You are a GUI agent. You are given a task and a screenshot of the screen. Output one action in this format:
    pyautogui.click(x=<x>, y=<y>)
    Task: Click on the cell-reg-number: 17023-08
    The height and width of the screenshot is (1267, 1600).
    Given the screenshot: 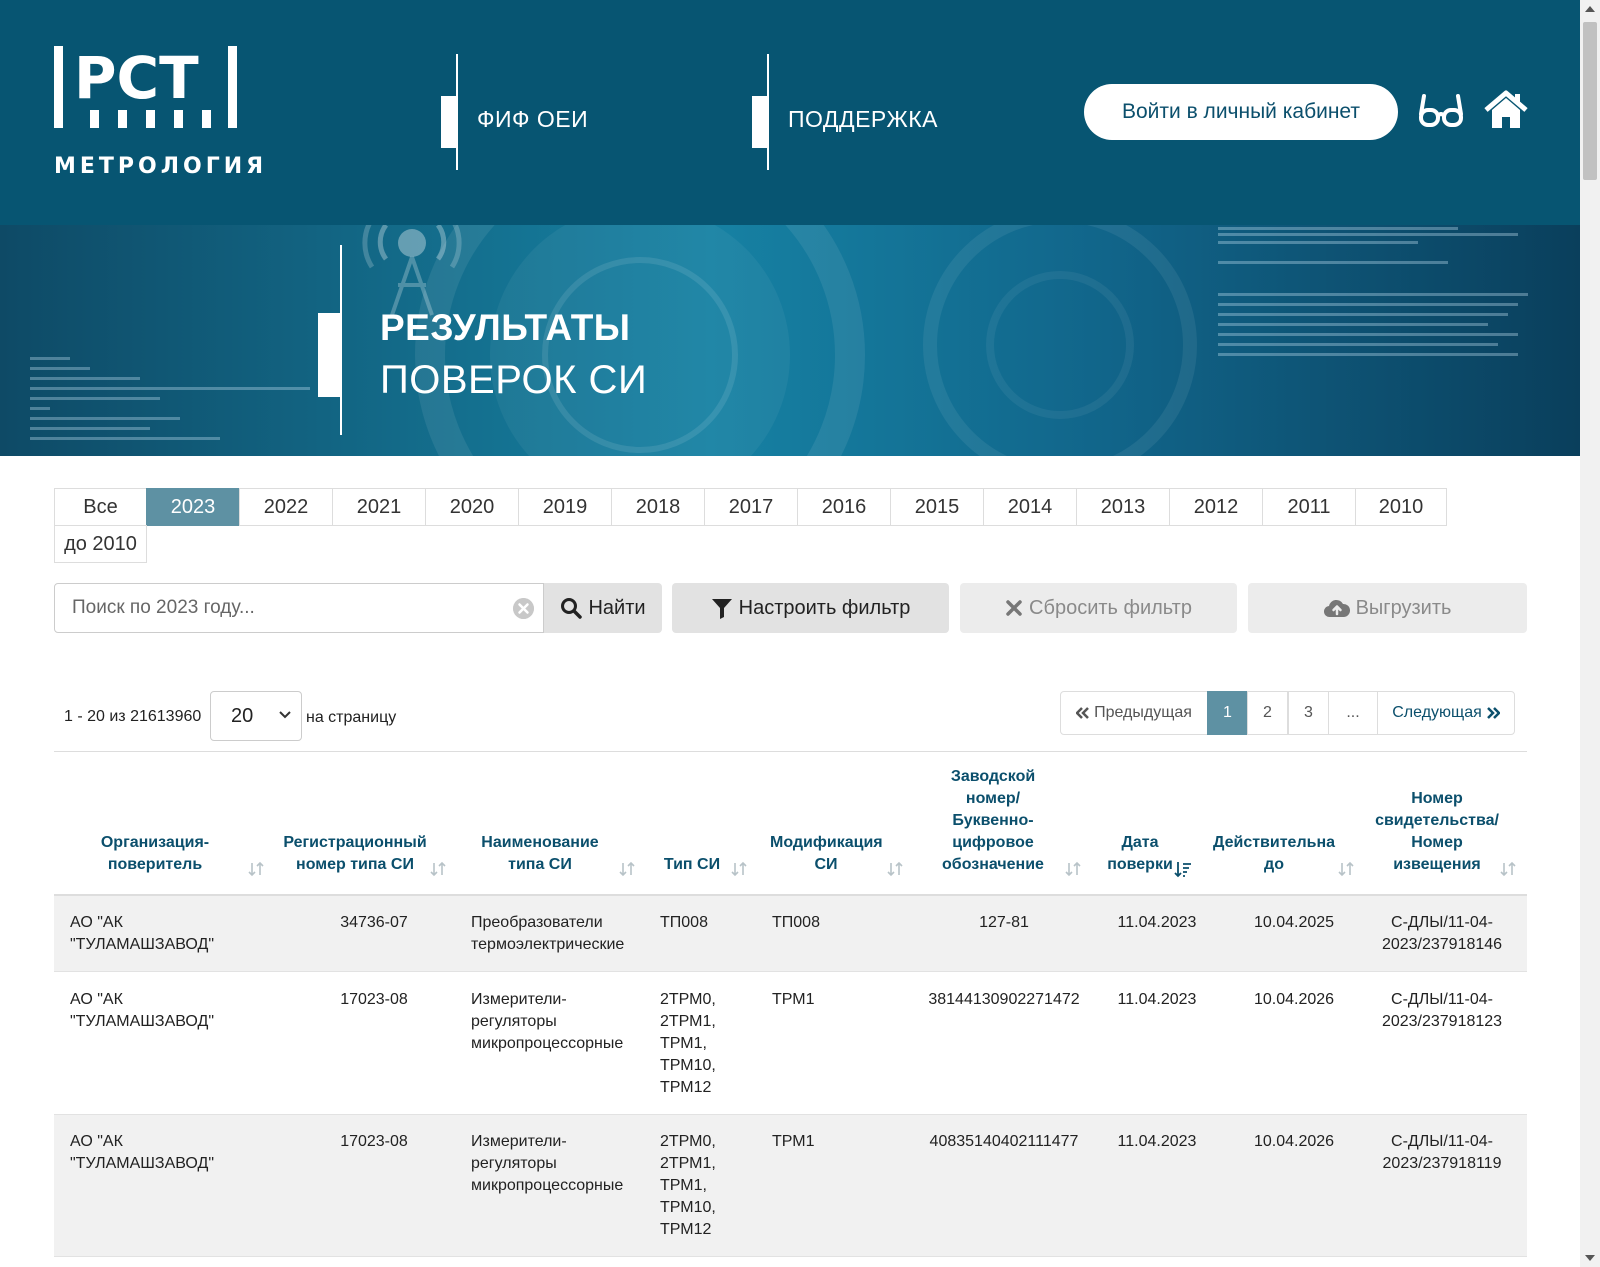 What is the action you would take?
    pyautogui.click(x=374, y=1141)
    